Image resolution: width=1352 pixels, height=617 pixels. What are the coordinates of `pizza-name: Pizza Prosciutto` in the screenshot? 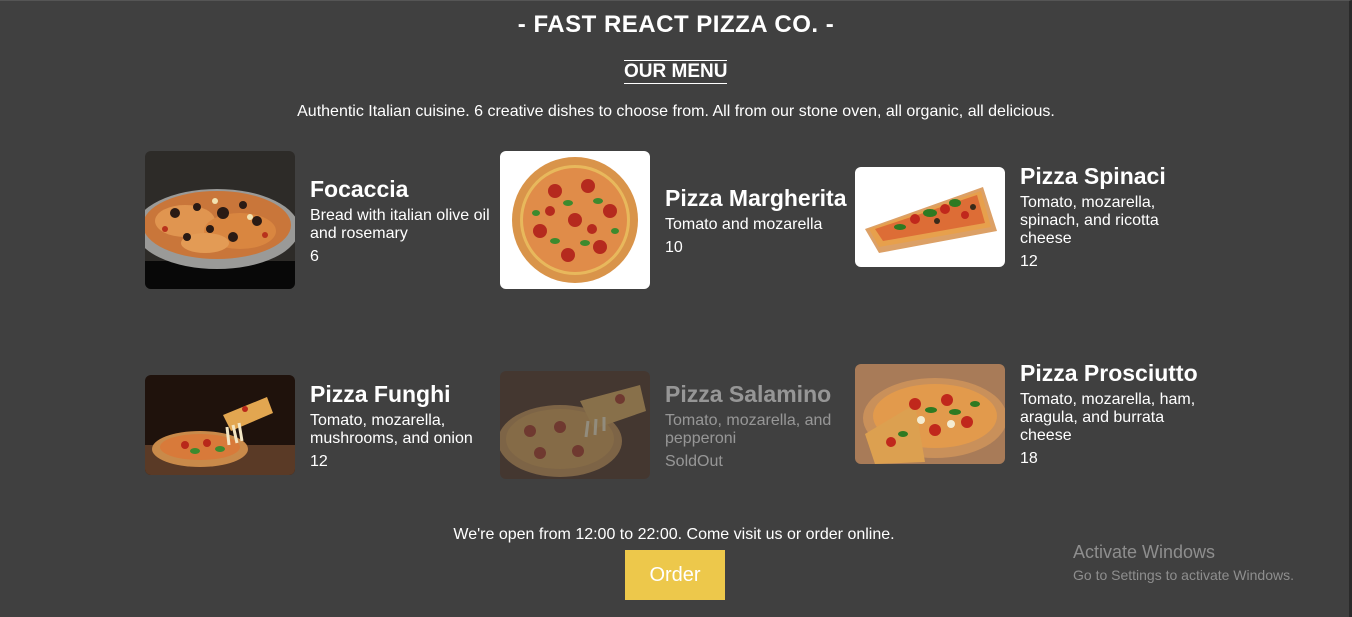 It's located at (1109, 373).